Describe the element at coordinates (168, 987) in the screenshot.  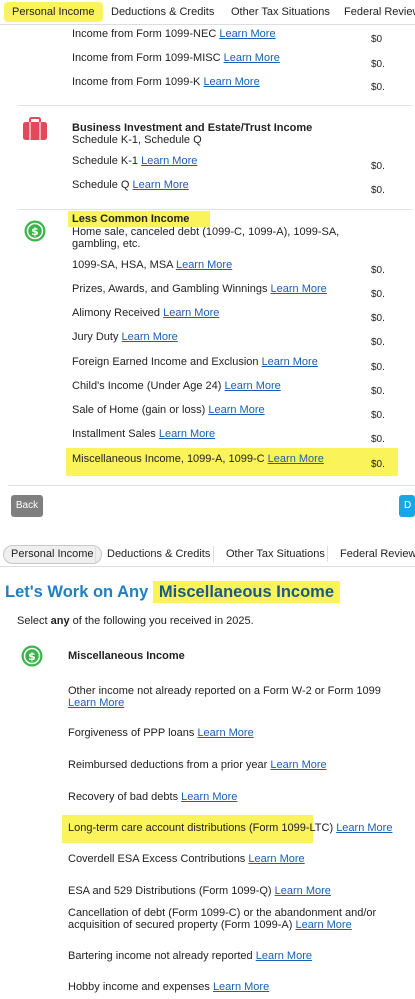
I see `misc-item: Hobby income and expenses Learn More` at that location.